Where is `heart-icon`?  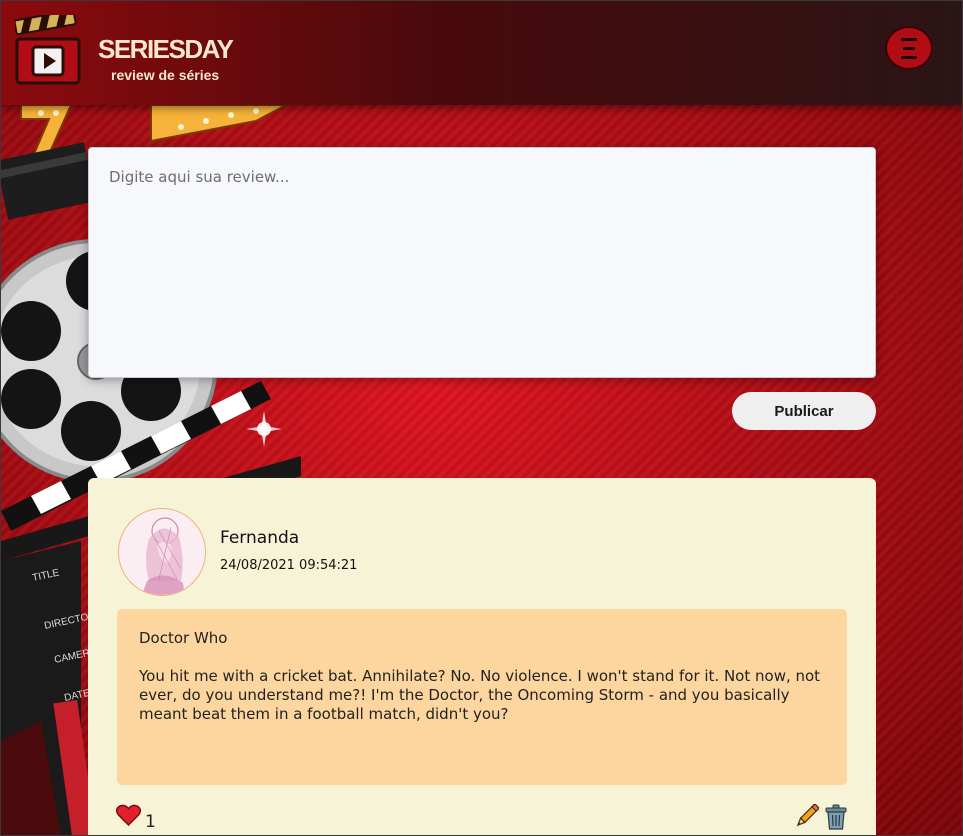 heart-icon is located at coordinates (128, 815).